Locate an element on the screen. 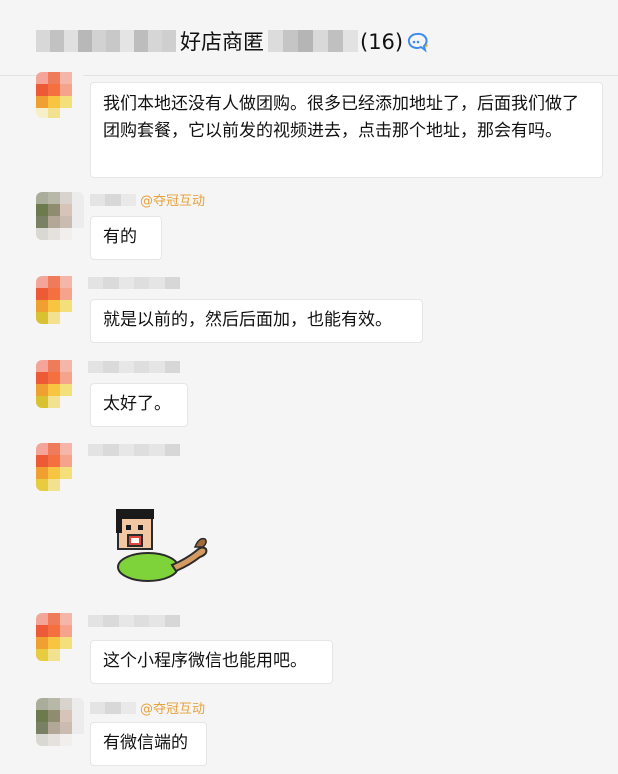 This screenshot has width=618, height=774. cartoon-man-sticker is located at coordinates (162, 546).